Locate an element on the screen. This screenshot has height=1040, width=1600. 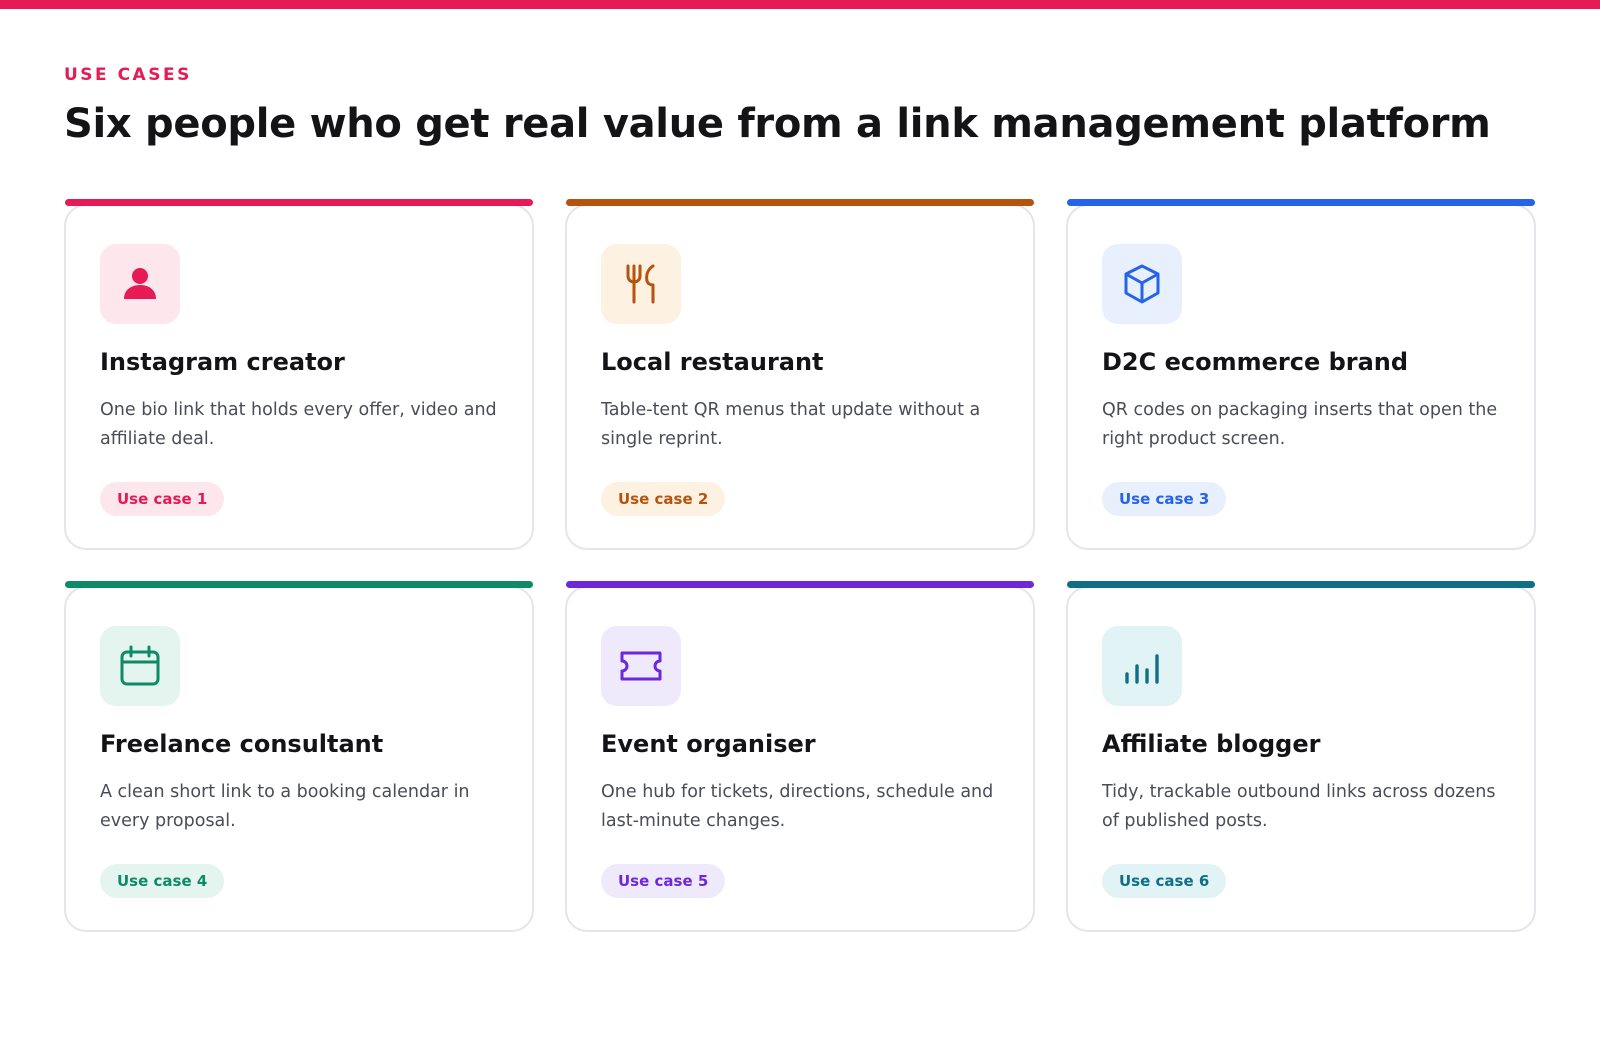
fork-knife-icon is located at coordinates (640, 284).